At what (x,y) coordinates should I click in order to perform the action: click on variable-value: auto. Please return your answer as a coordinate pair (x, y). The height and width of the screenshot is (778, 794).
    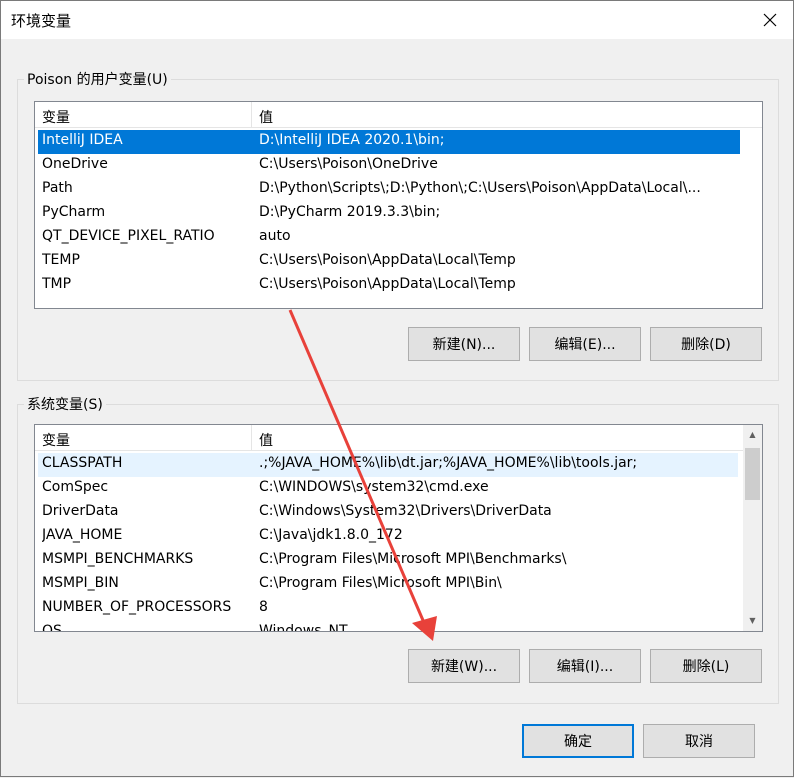
    Looking at the image, I should click on (275, 236).